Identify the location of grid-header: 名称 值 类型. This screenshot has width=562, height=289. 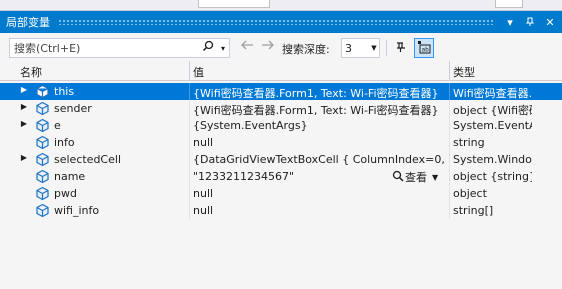
(281, 71).